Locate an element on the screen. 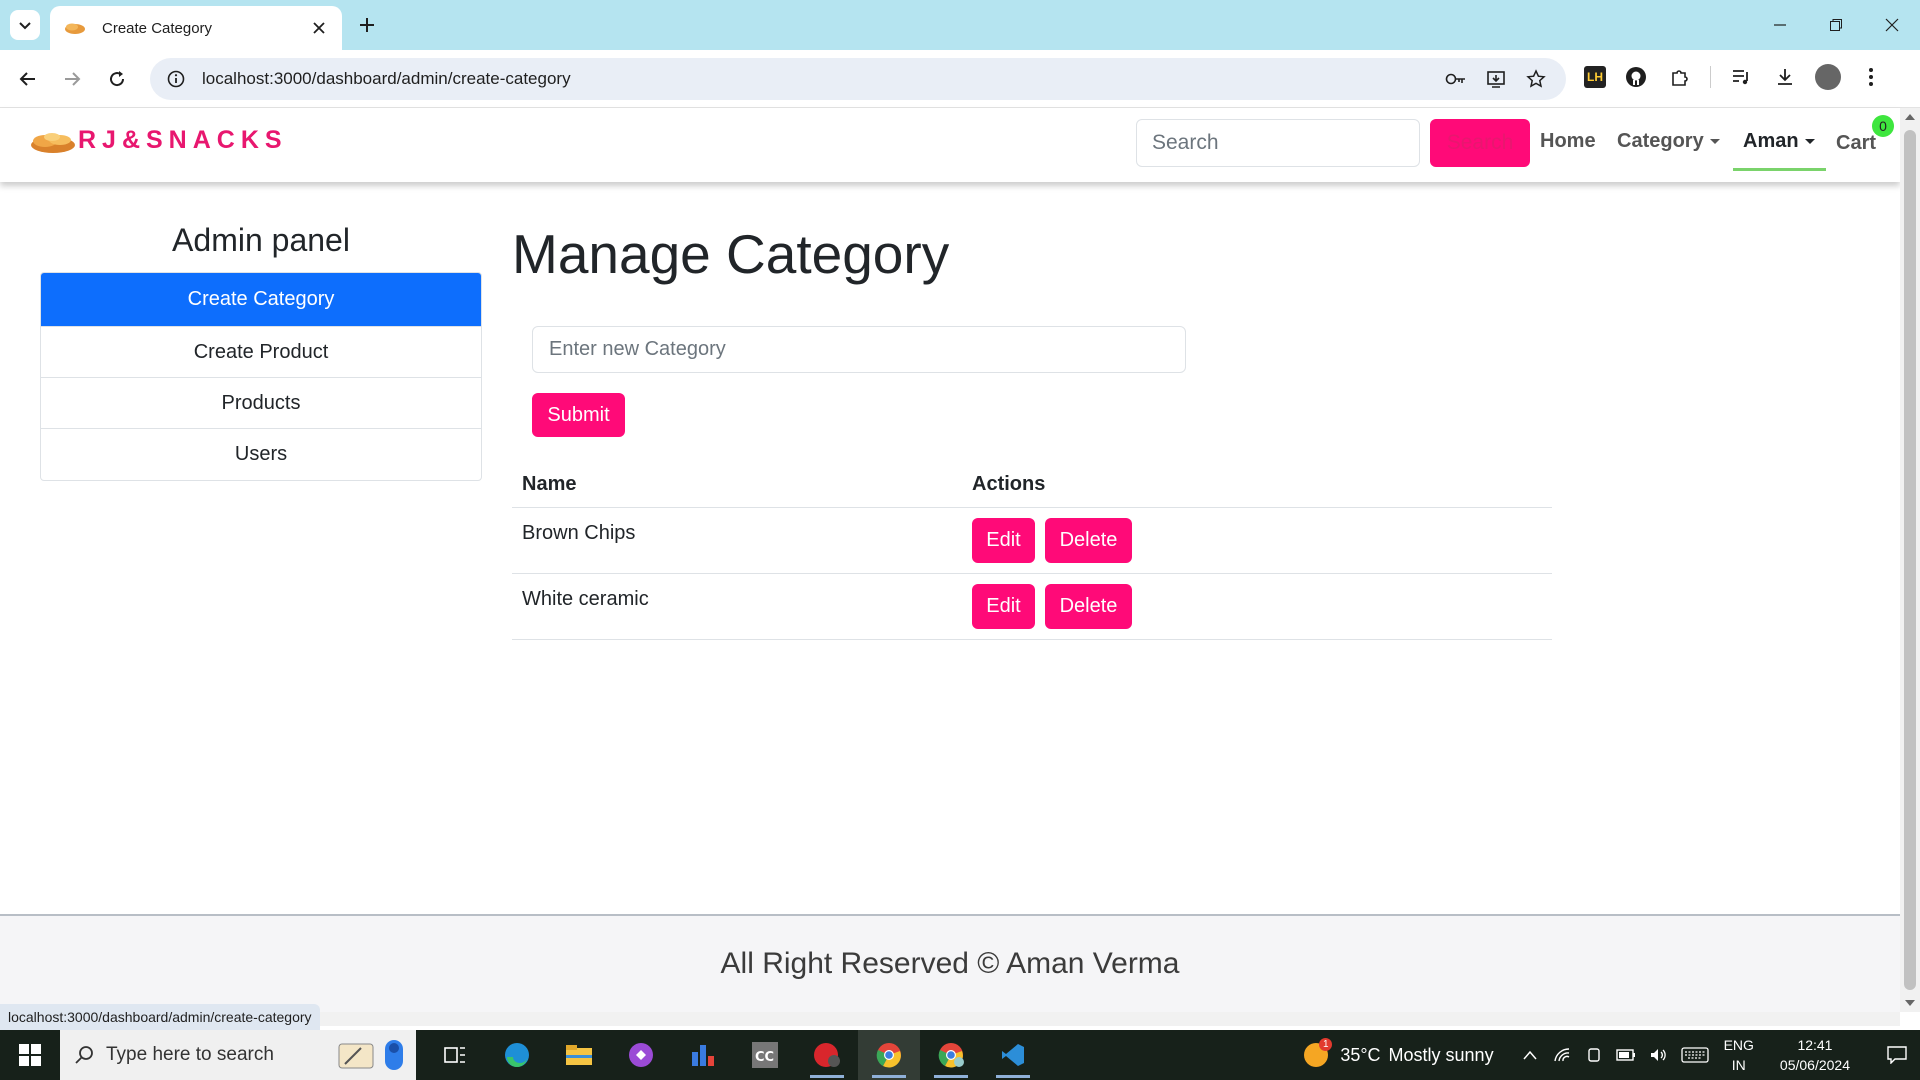 Image resolution: width=1920 pixels, height=1080 pixels. charts-app-icon is located at coordinates (703, 1055).